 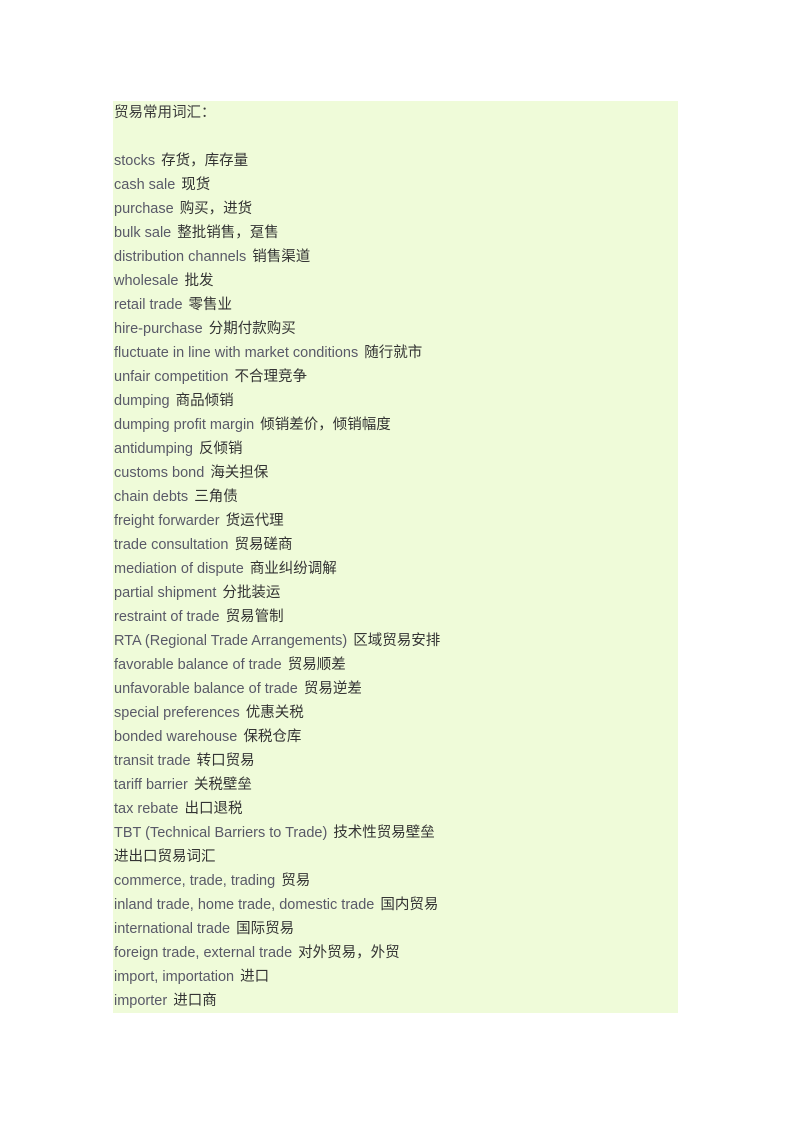 I want to click on vocabulary-entry: tax rebate 出口退税, so click(x=395, y=809).